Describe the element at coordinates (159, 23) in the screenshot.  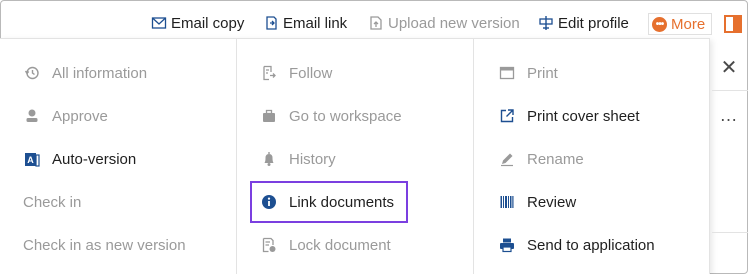
I see `envelope-icon` at that location.